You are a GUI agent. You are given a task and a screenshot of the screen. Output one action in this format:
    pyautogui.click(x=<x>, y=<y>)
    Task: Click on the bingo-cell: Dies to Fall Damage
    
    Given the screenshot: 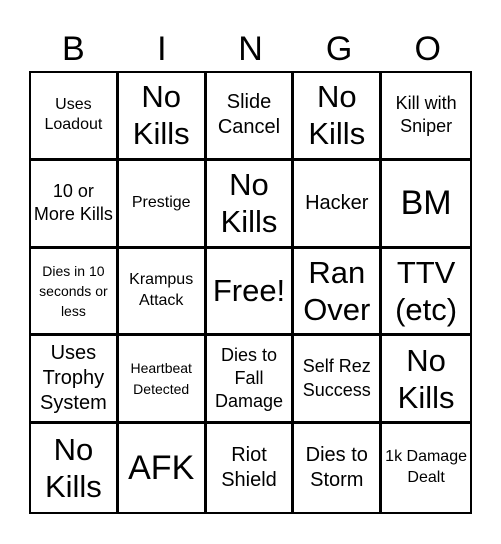 What is the action you would take?
    pyautogui.click(x=250, y=380)
    